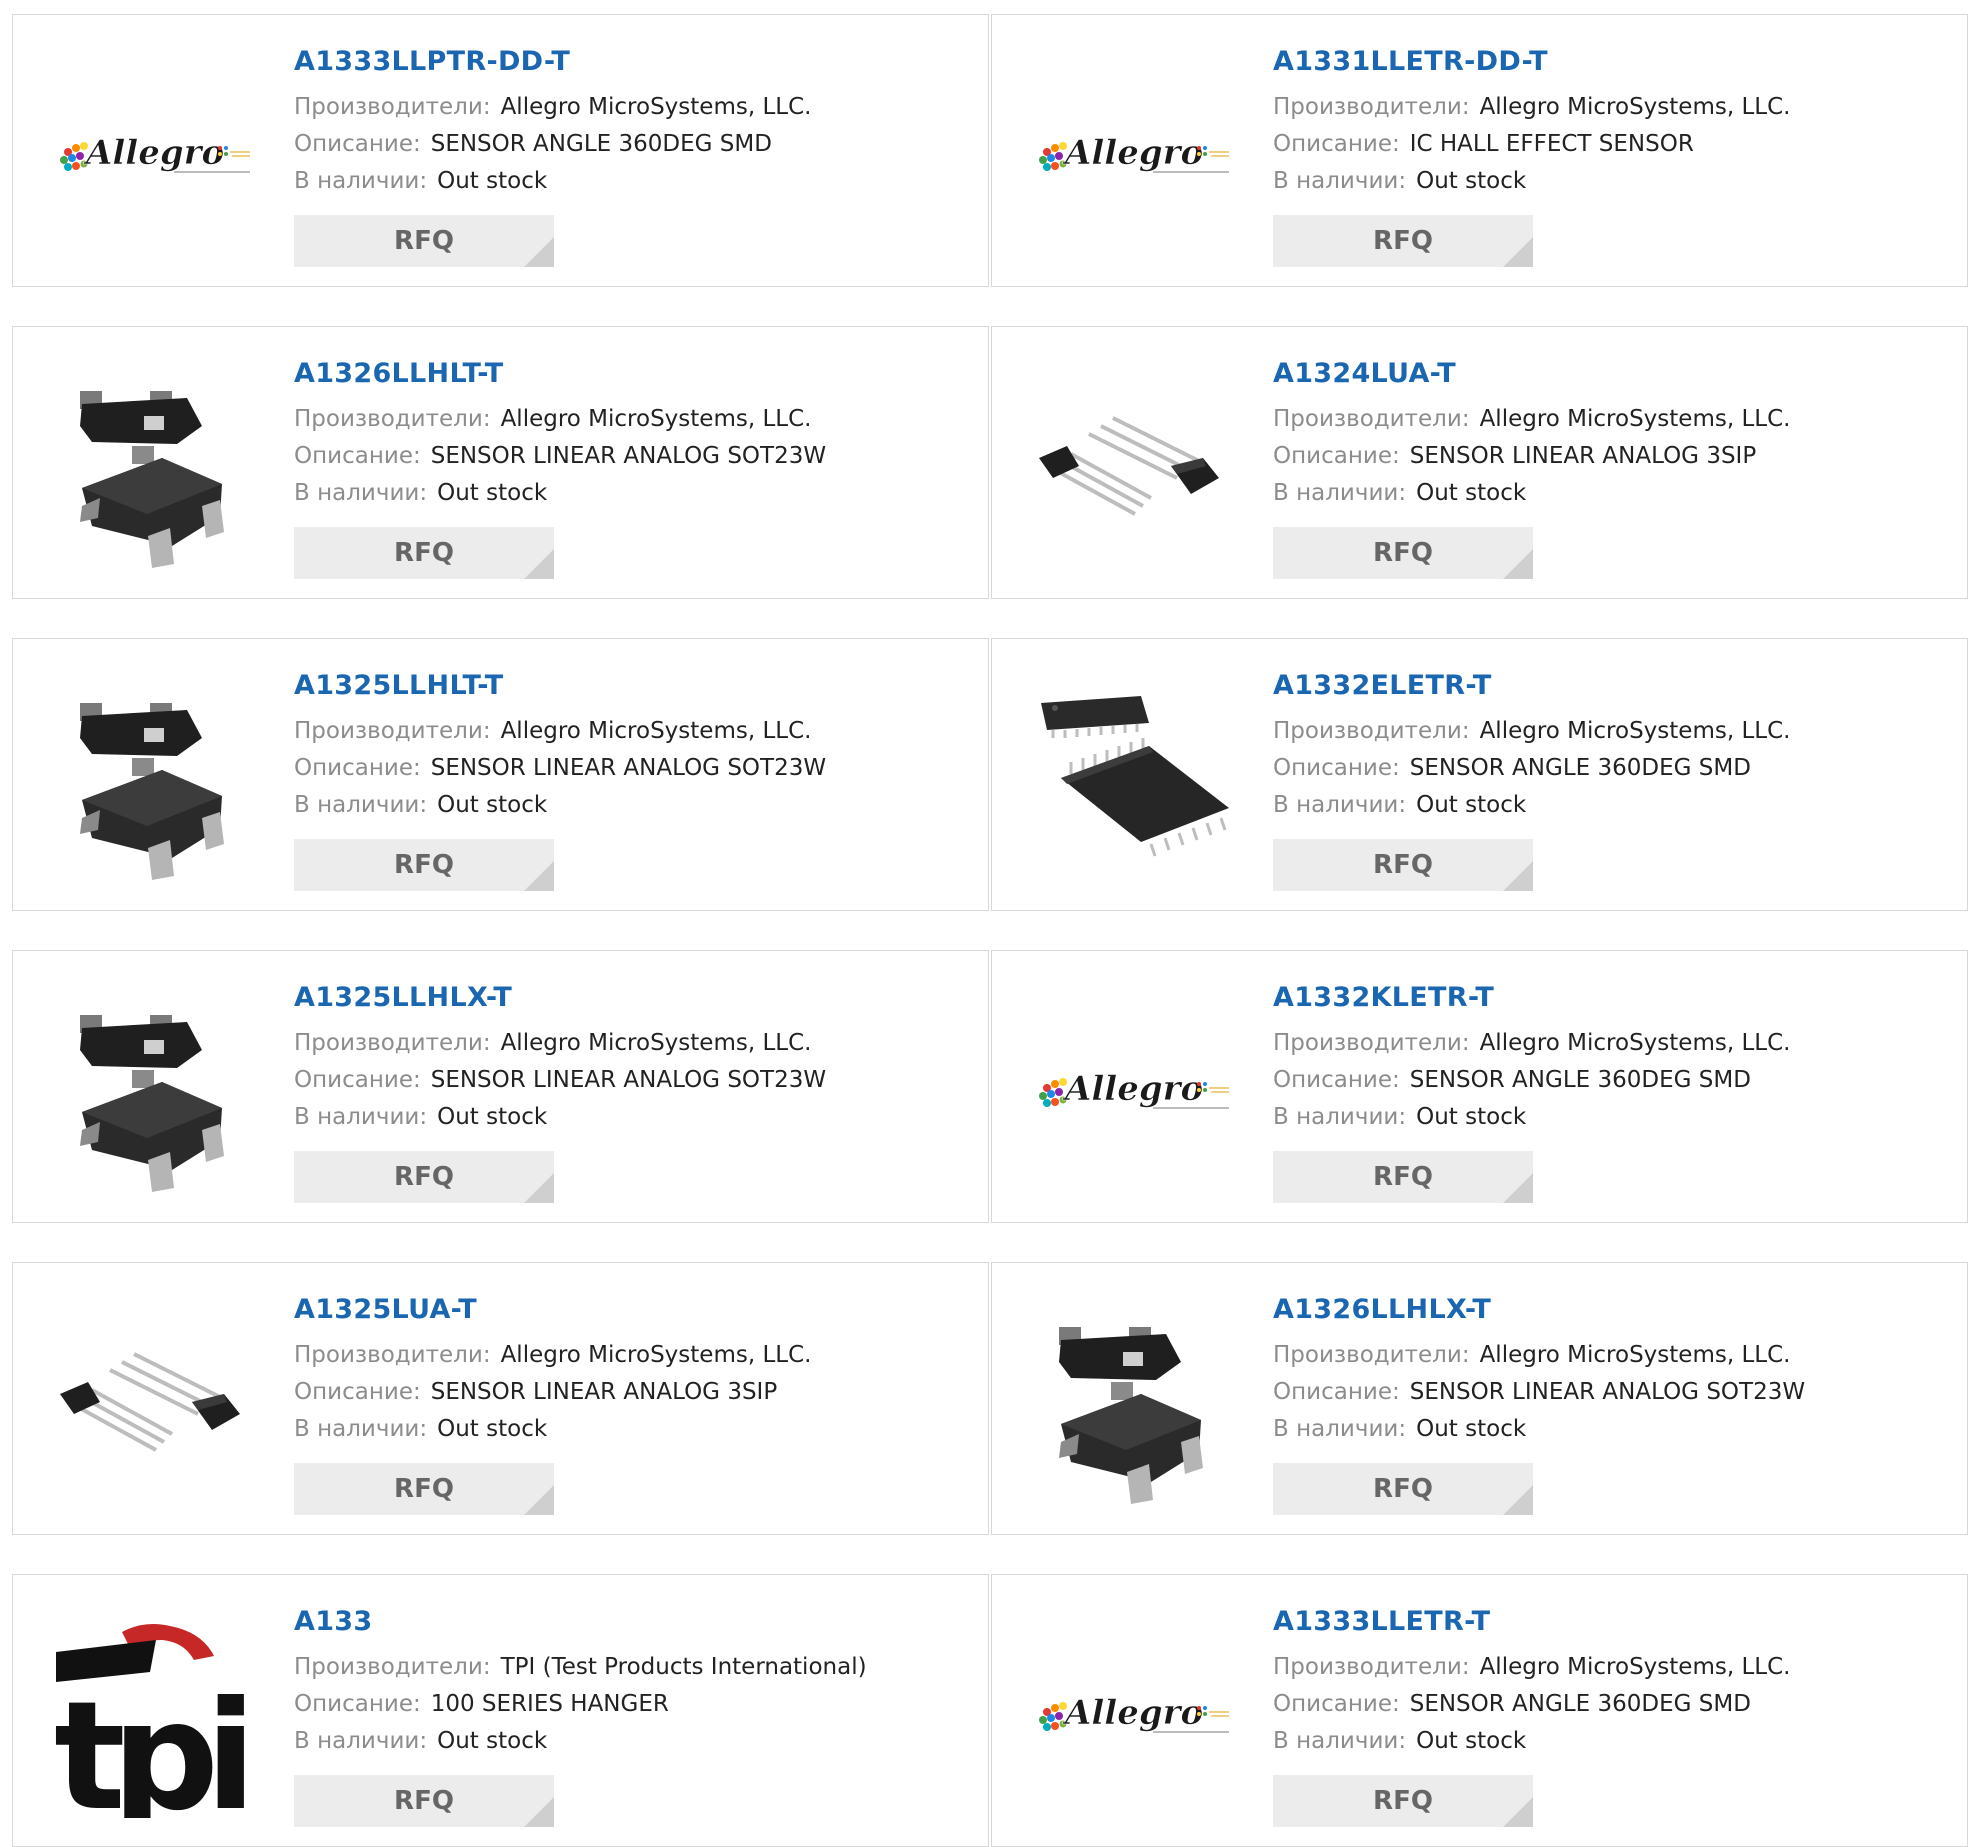 The width and height of the screenshot is (1972, 1847). What do you see at coordinates (1610, 374) in the screenshot?
I see `product-part-link: A1324LUA-T` at bounding box center [1610, 374].